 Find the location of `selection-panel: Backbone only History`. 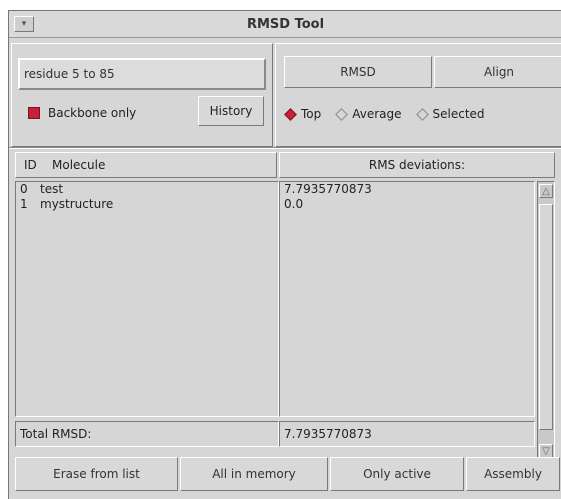

selection-panel: Backbone only History is located at coordinates (142, 95).